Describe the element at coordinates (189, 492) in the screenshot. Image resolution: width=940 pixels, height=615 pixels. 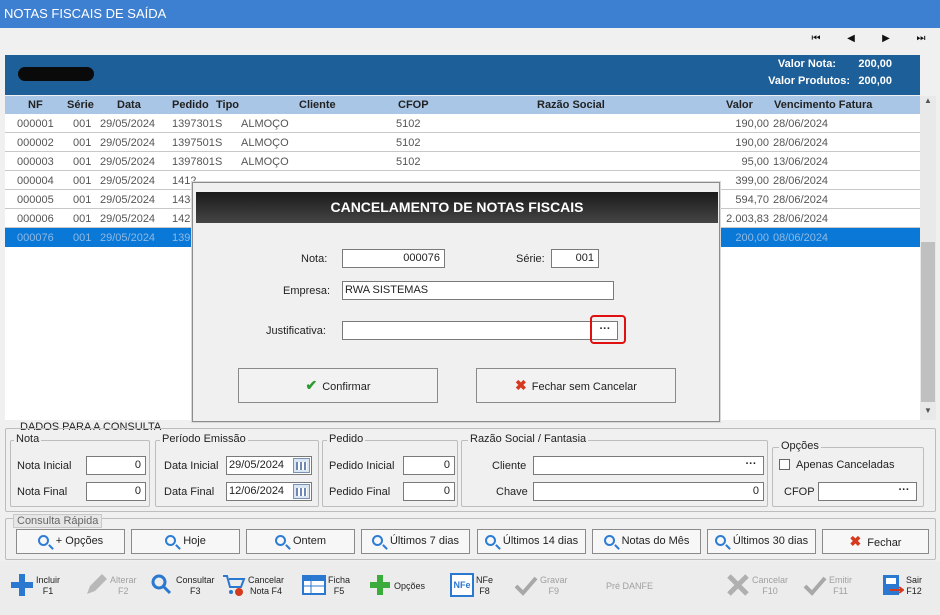
I see `data-final-label: Data Final` at that location.